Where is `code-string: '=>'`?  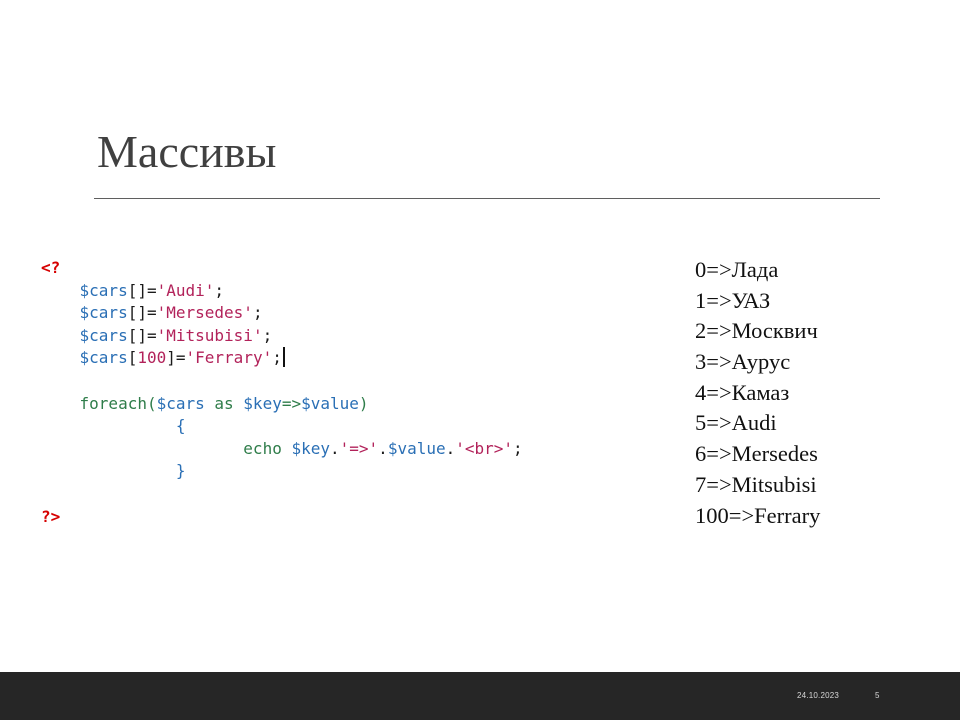 code-string: '=>' is located at coordinates (359, 448).